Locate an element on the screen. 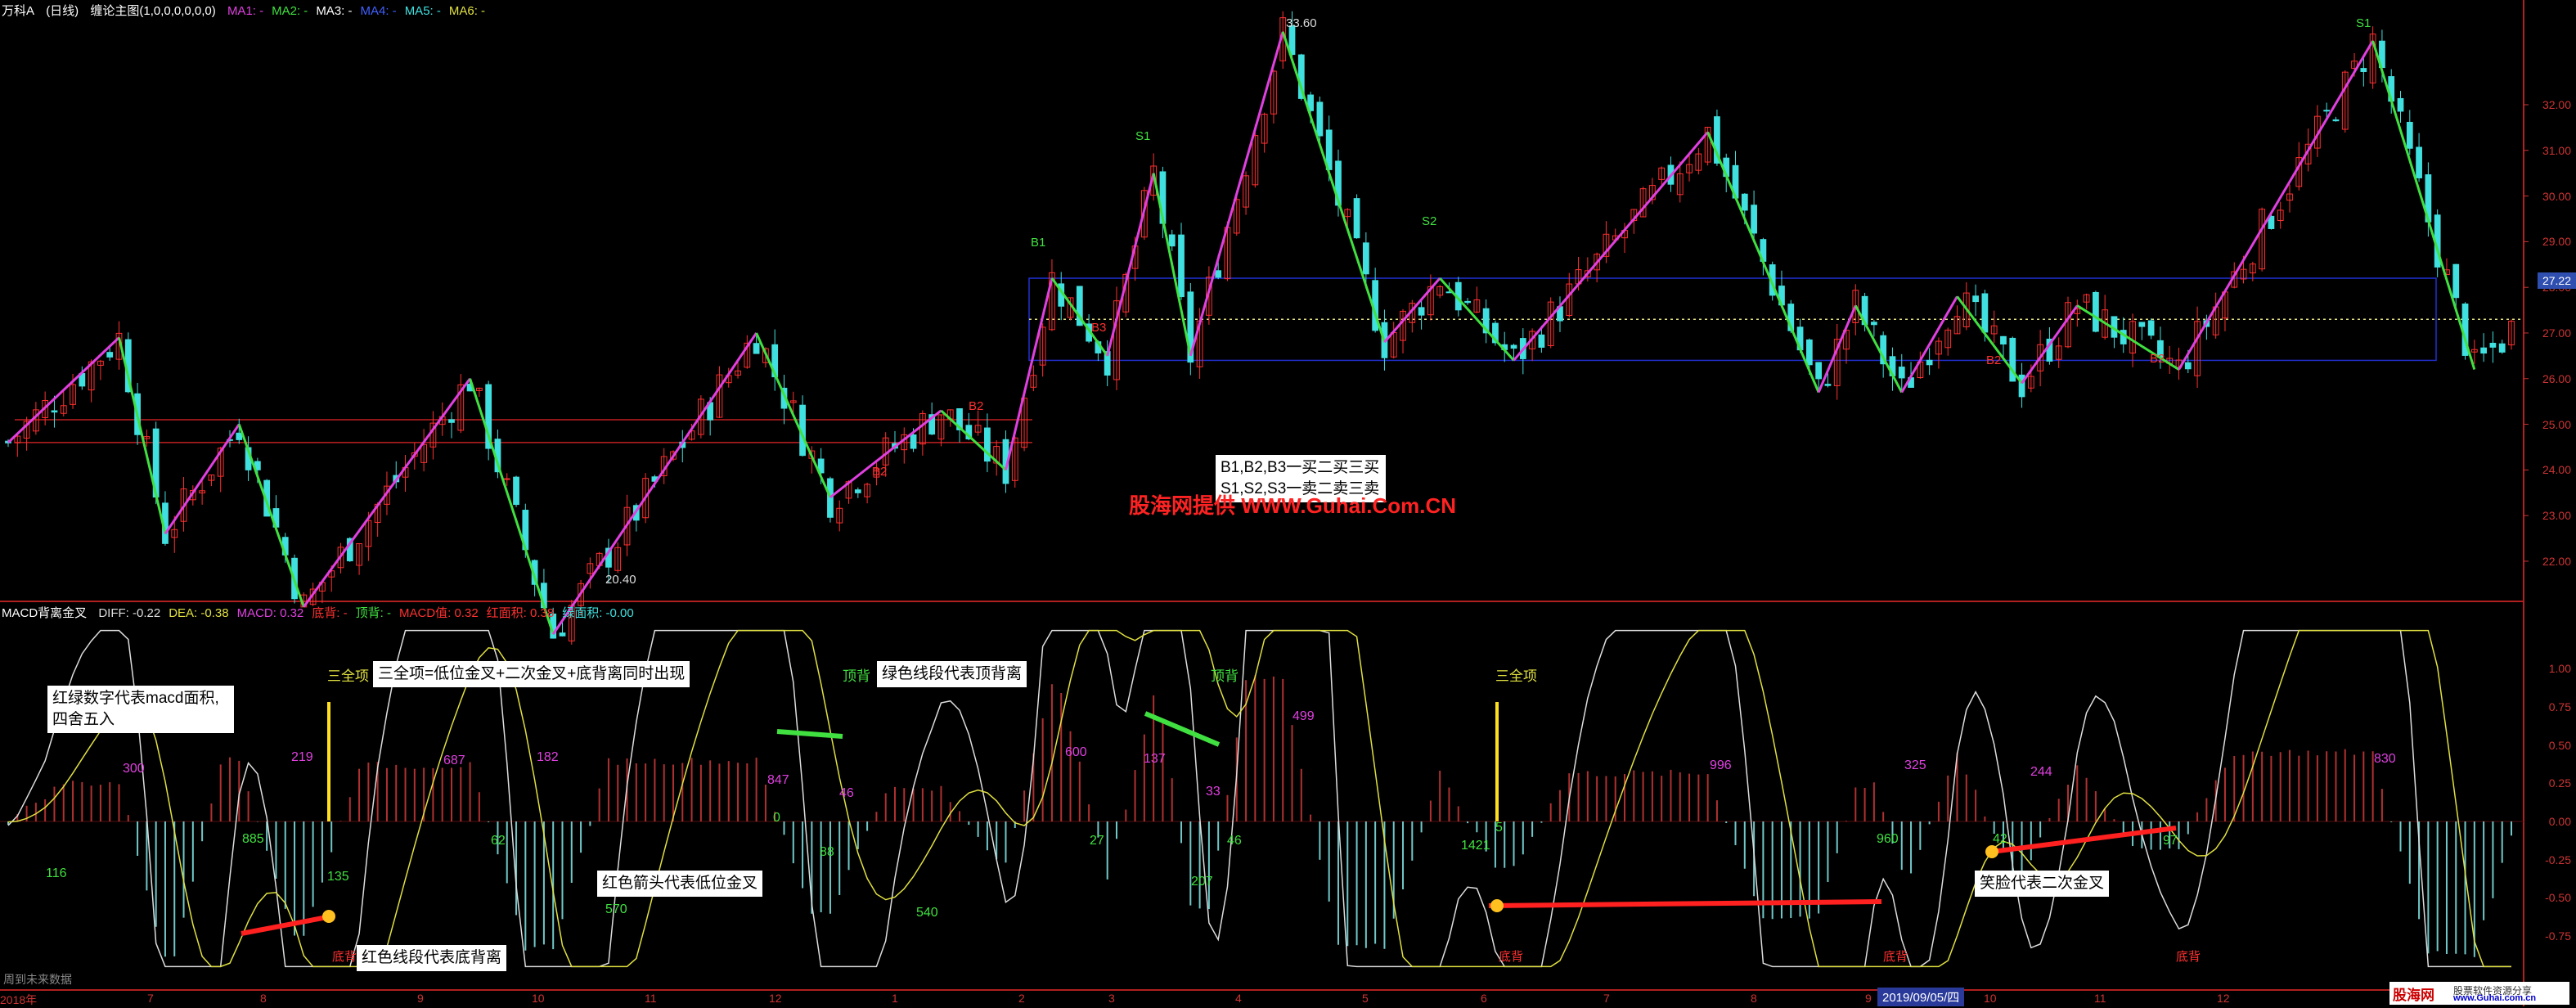  note-macd-area-line2: 四舍五入 is located at coordinates (83, 720).